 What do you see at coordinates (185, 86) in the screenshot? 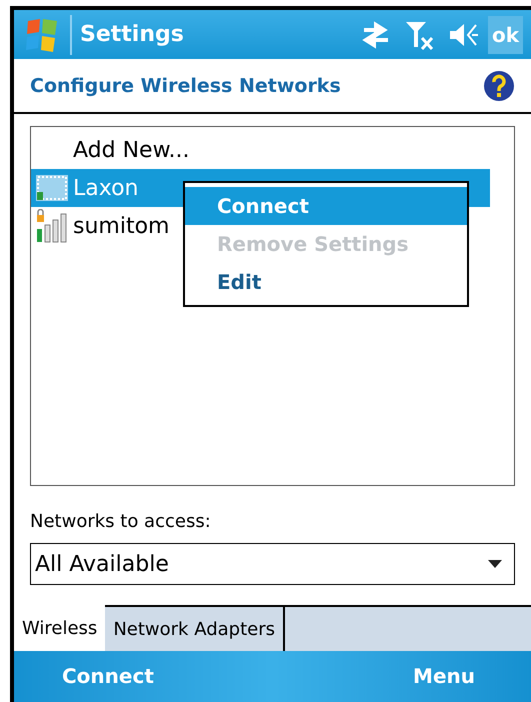
I see `page-title: Configure Wireless Networks` at bounding box center [185, 86].